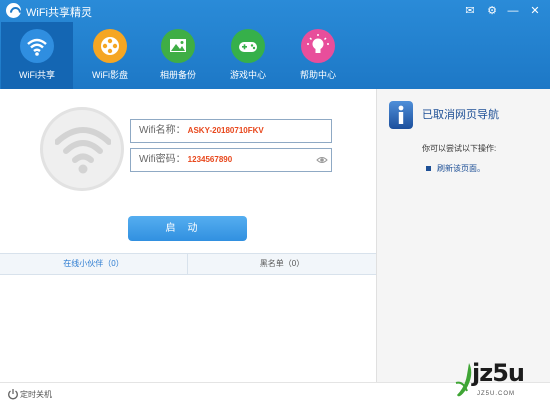 The image size is (550, 406). Describe the element at coordinates (177, 75) in the screenshot. I see `nav-label: 相册备份` at that location.